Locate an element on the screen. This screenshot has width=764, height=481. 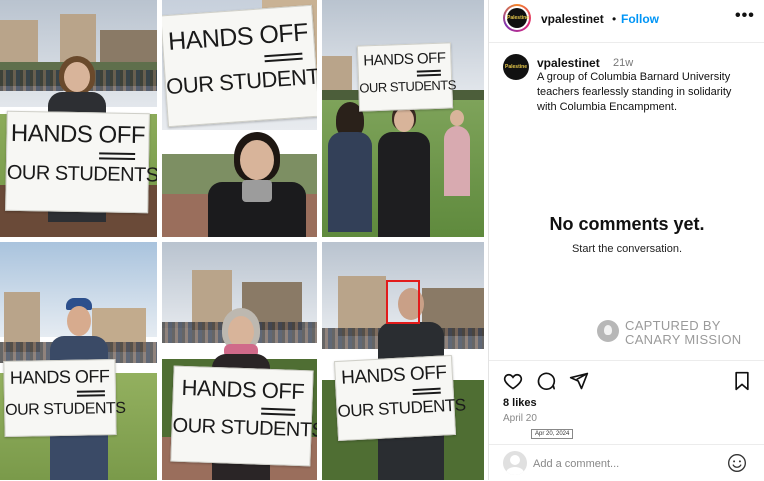
comment-icon is located at coordinates (546, 381).